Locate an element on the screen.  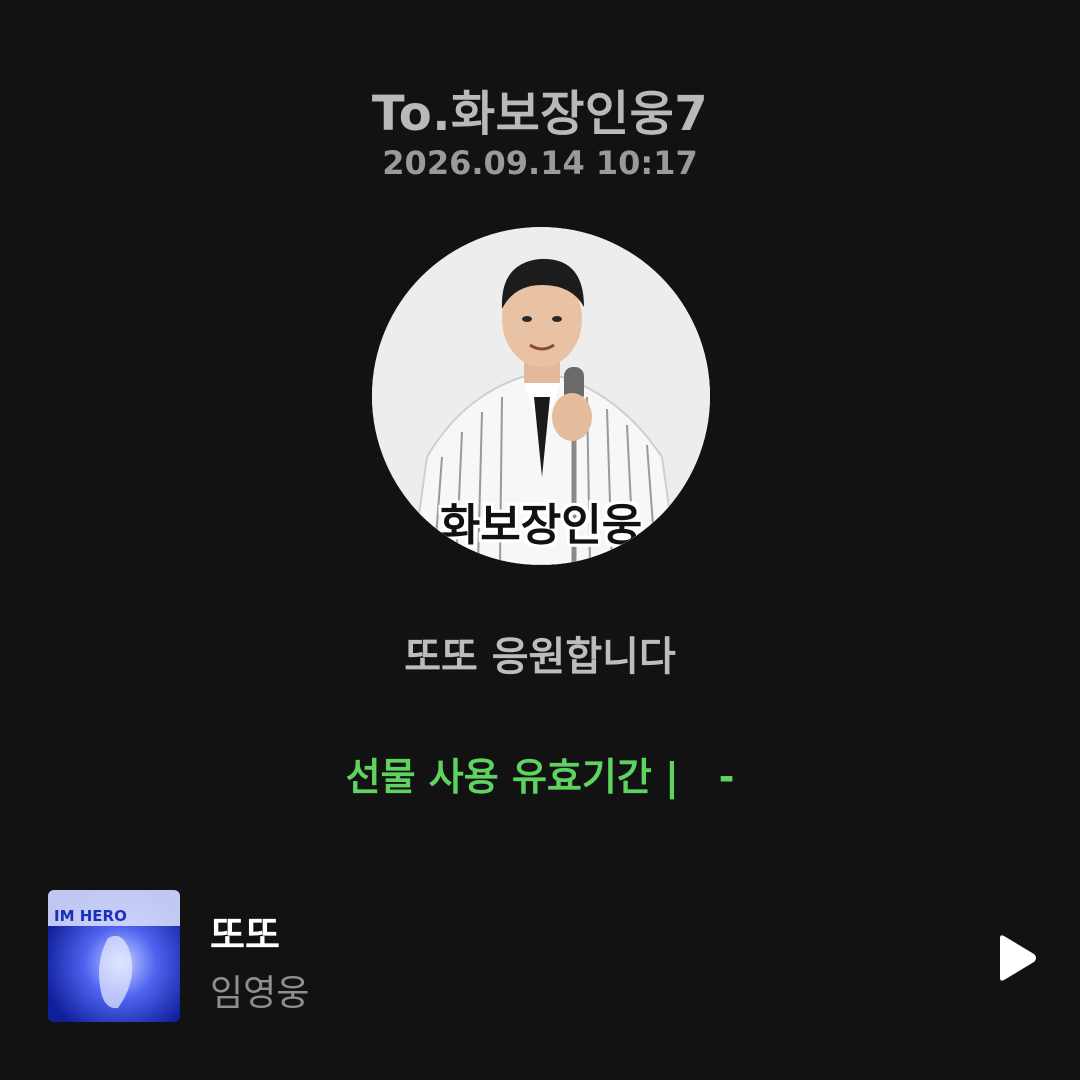
album-cover-image: IM HERO is located at coordinates (114, 956).